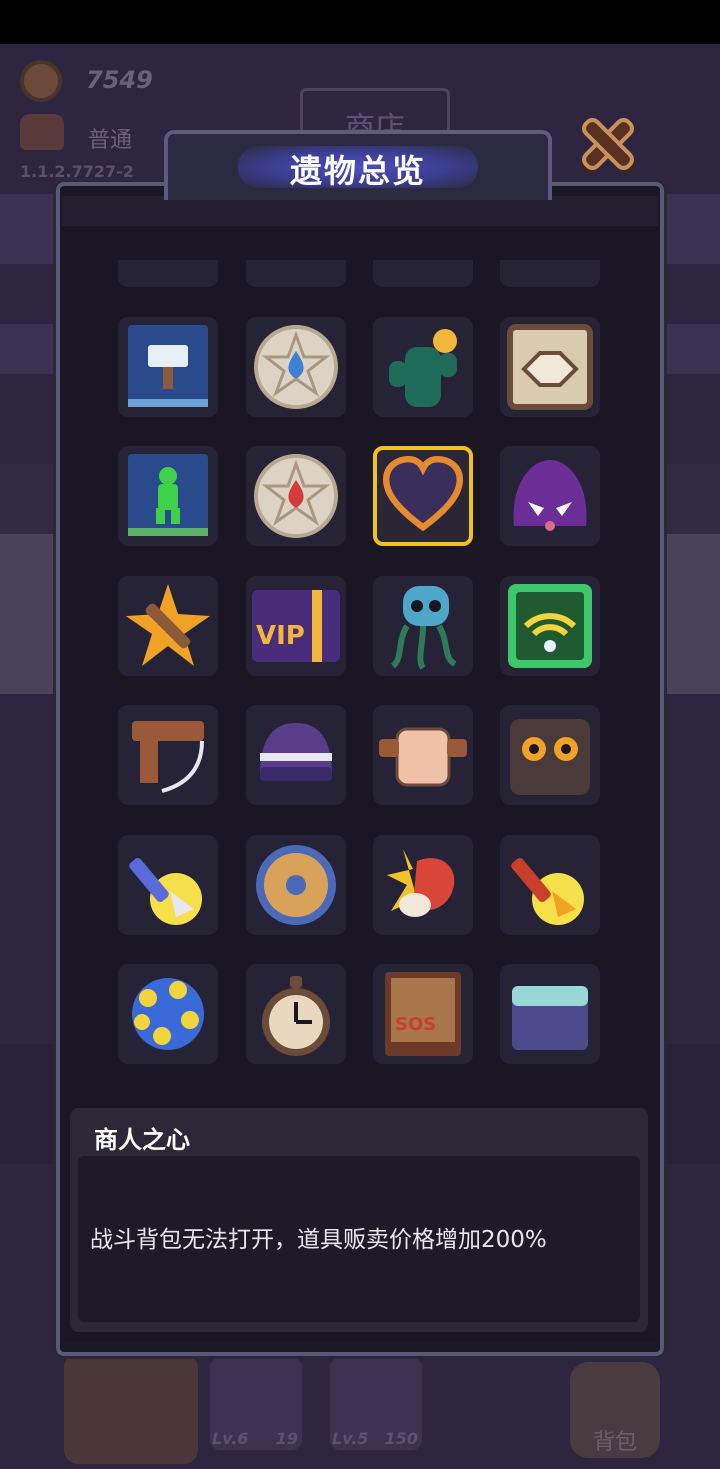 The width and height of the screenshot is (720, 1469). I want to click on relic-slot-handshake, so click(550, 367).